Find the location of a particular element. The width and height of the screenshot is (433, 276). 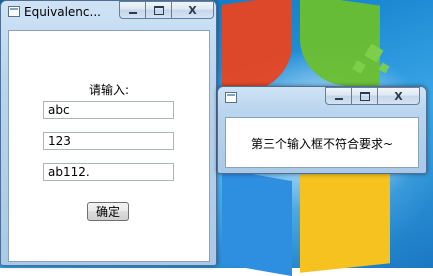

windows-logo-green is located at coordinates (340, 45).